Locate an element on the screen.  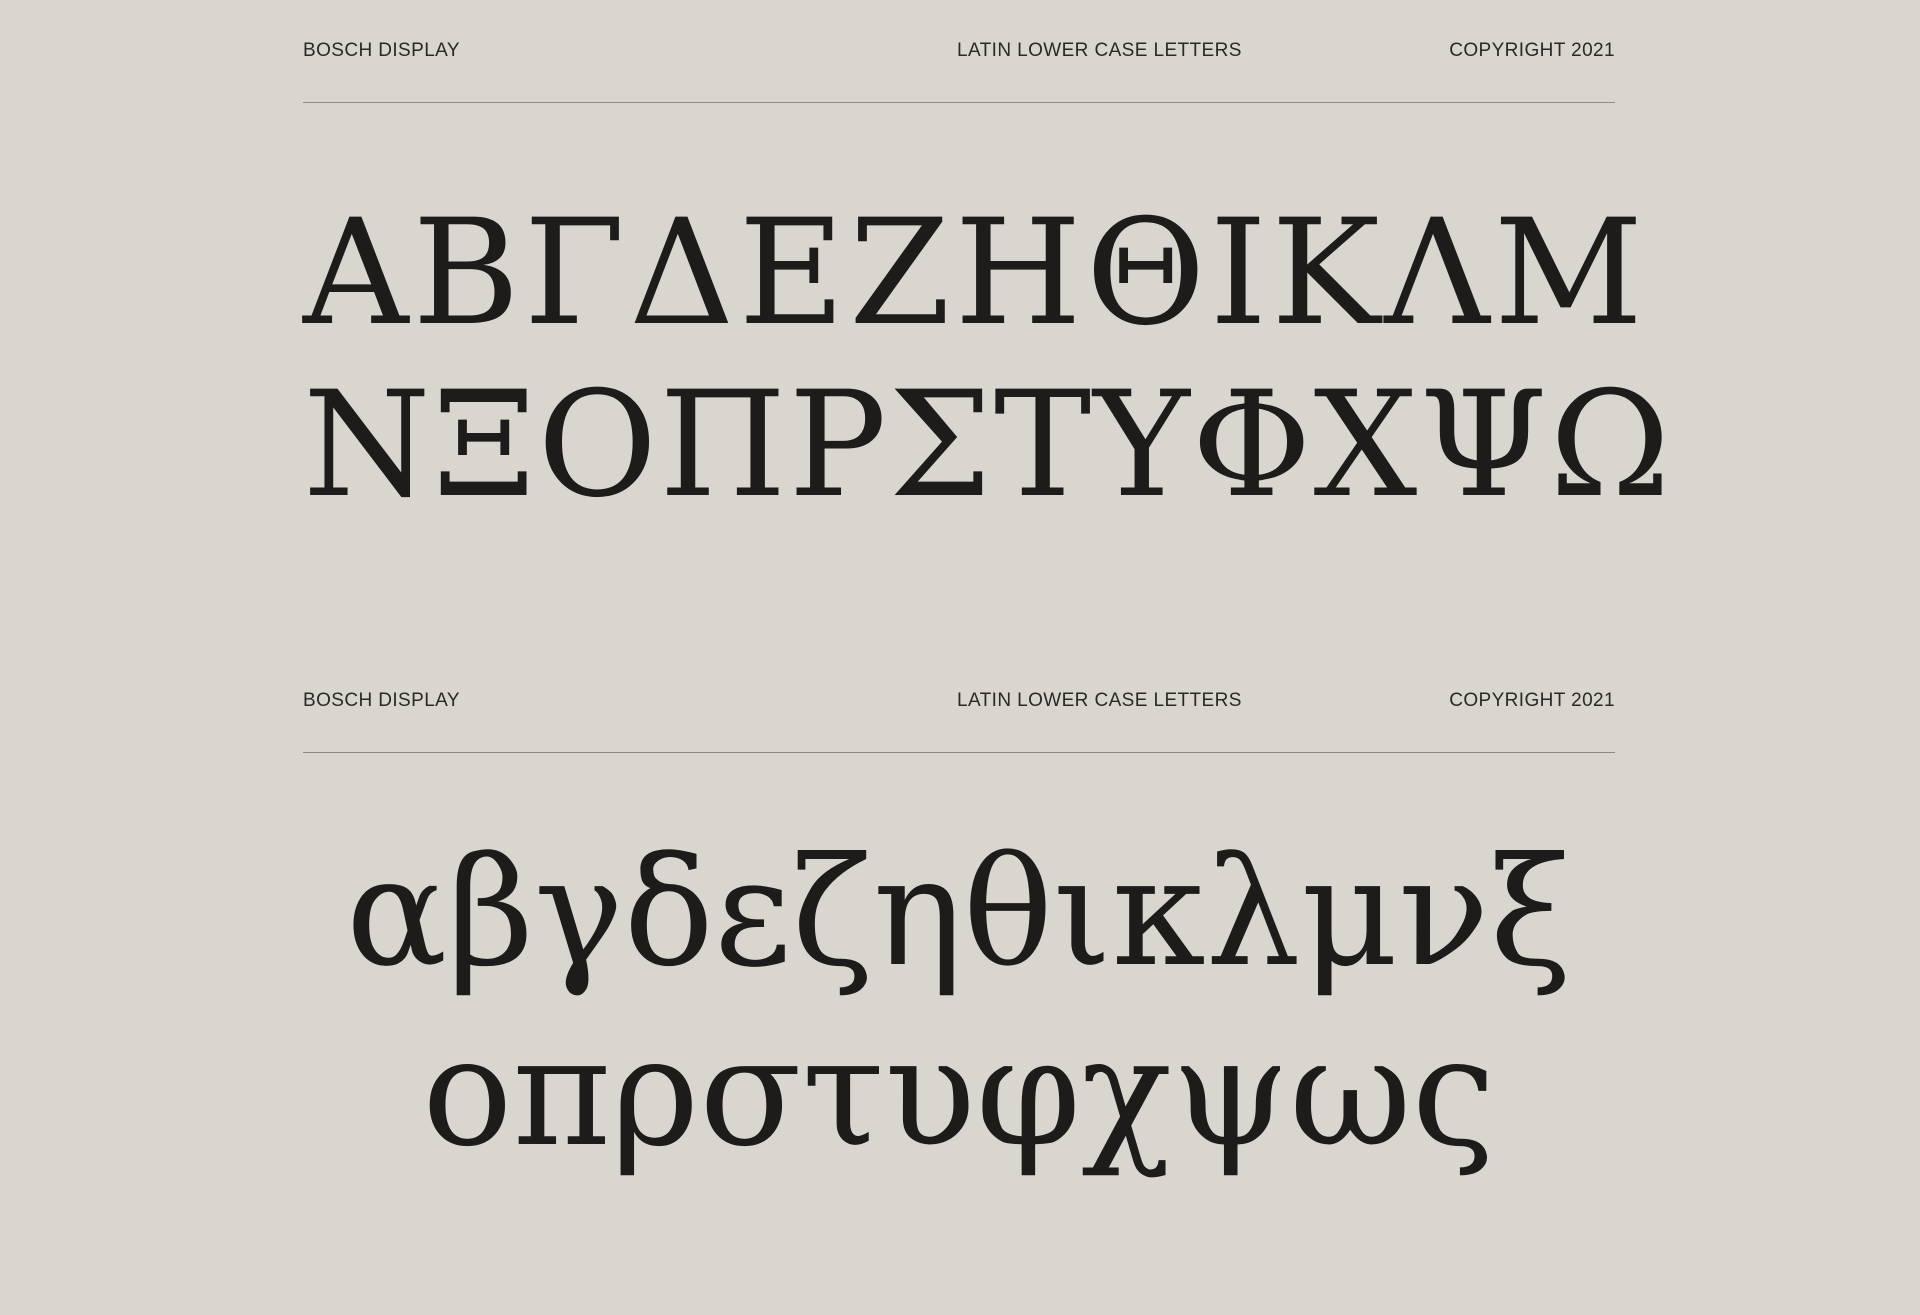
uppercase-glyph-row-2: ΝΞΟΠΡΣΤΥΦΧΨΩ is located at coordinates (988, 445).